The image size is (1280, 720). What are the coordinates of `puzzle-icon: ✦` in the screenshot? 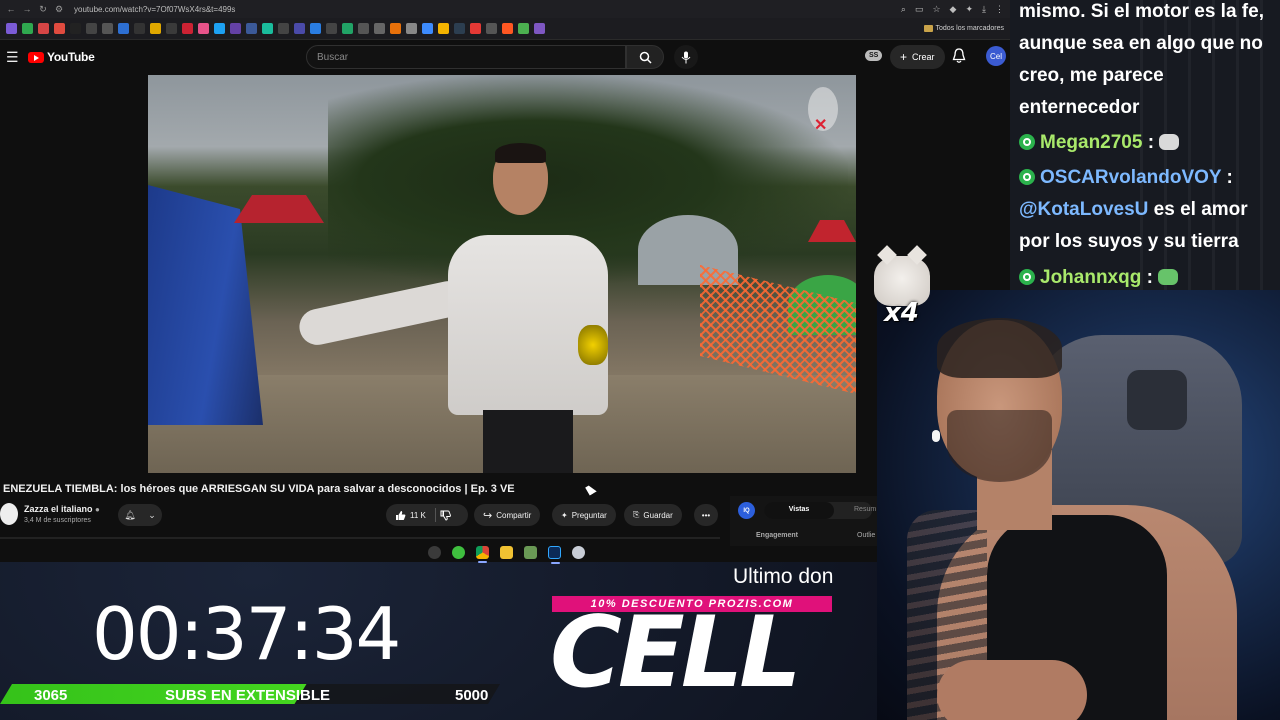 It's located at (969, 9).